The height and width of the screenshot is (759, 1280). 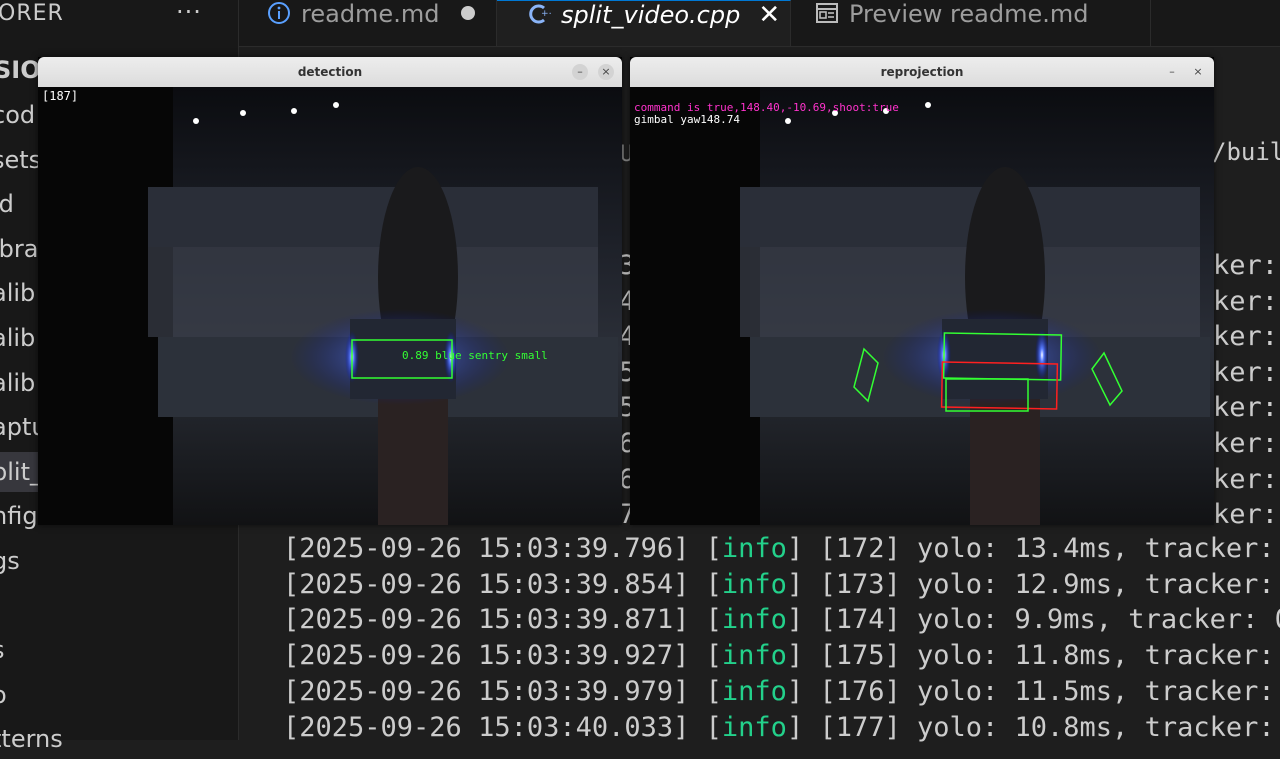 What do you see at coordinates (10, 561) in the screenshot?
I see `tree-item-label: gs` at bounding box center [10, 561].